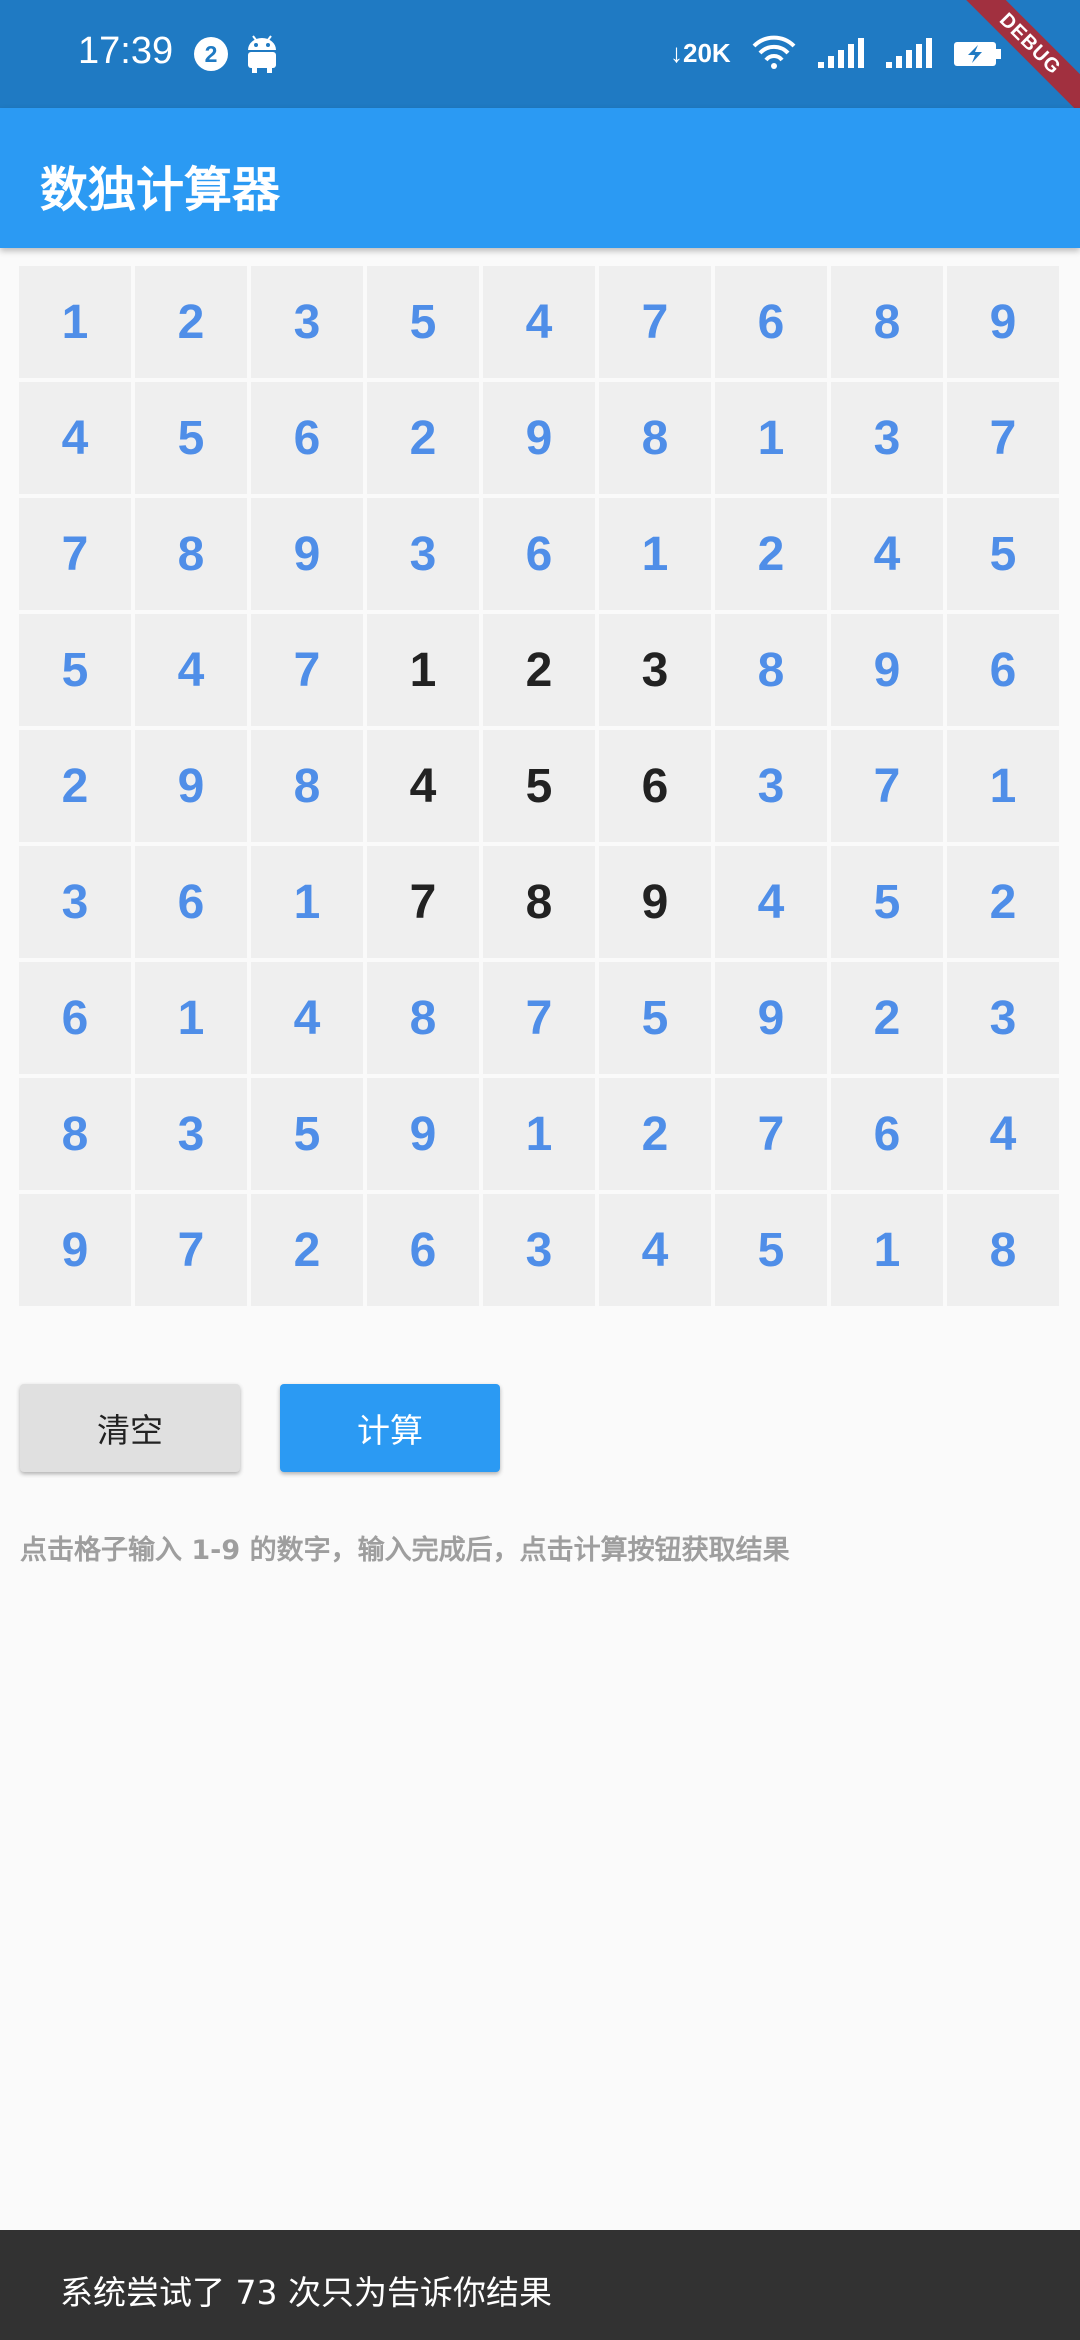 This screenshot has height=2340, width=1080. I want to click on snackbar-message: 系统尝试了 73 次只为告诉你结果, so click(306, 2292).